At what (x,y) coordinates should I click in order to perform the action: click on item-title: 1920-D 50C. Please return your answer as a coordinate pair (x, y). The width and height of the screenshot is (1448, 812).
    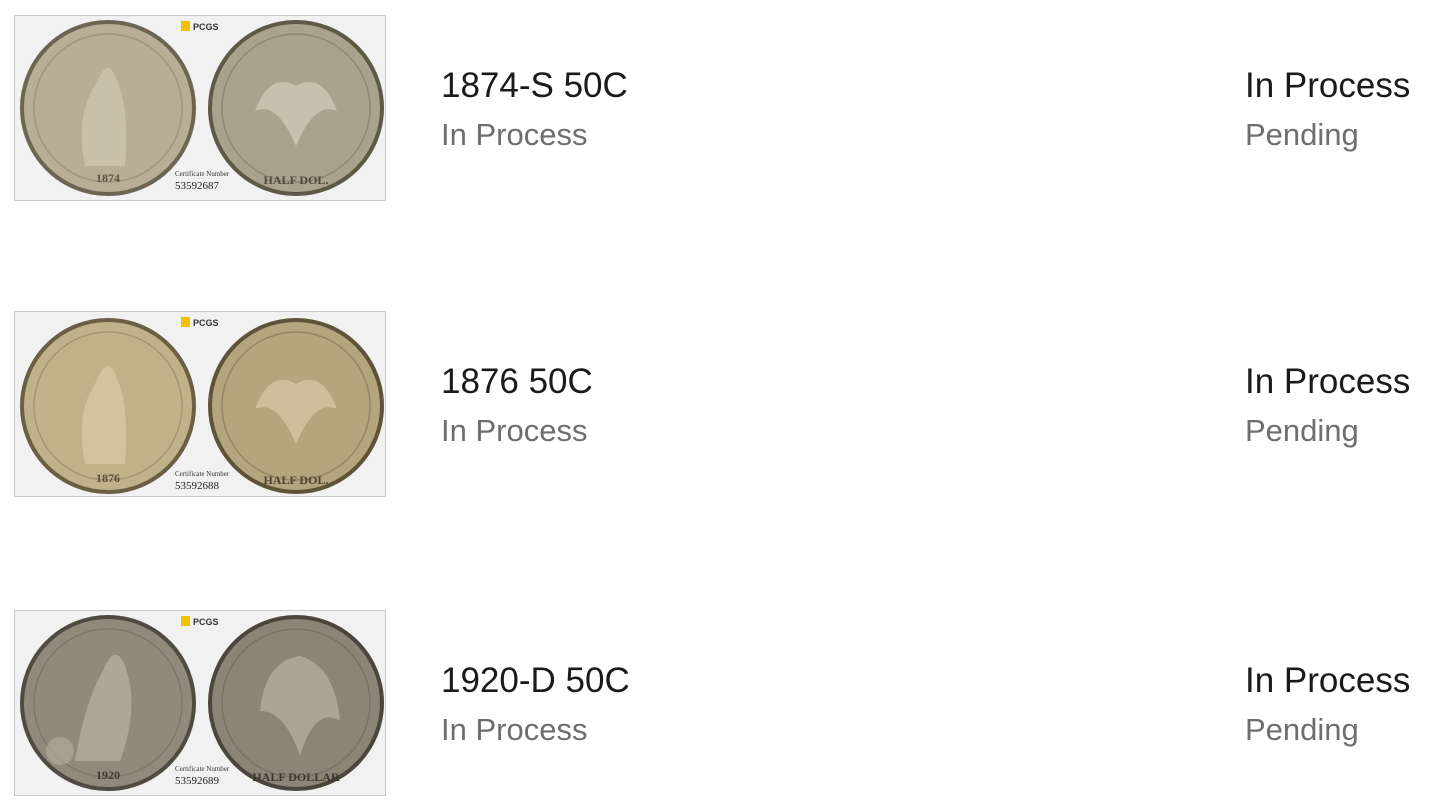
    Looking at the image, I should click on (535, 681).